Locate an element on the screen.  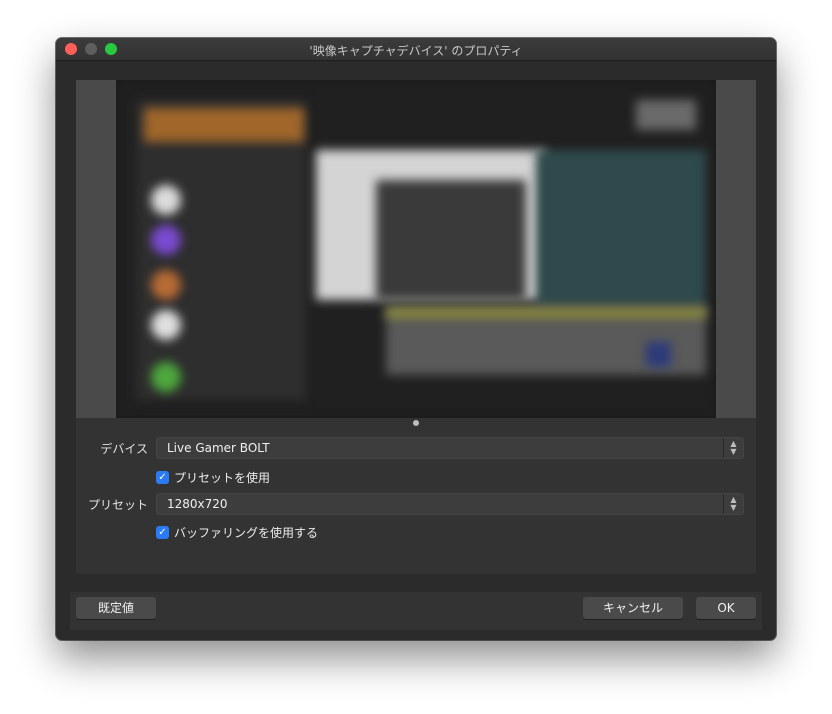
use-buffering-checkbox: ✓ is located at coordinates (162, 532).